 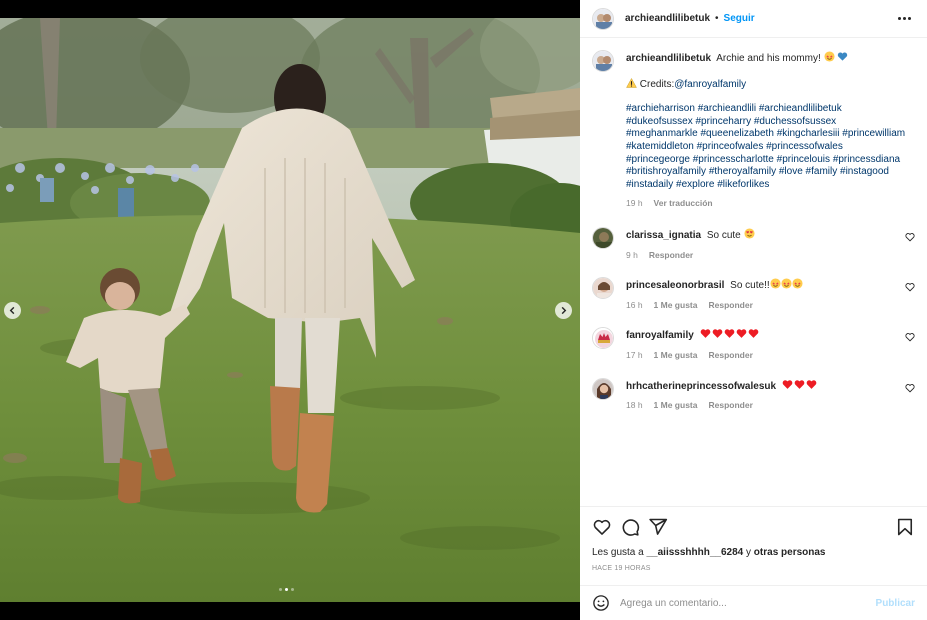 I want to click on red-hearts, so click(x=800, y=385).